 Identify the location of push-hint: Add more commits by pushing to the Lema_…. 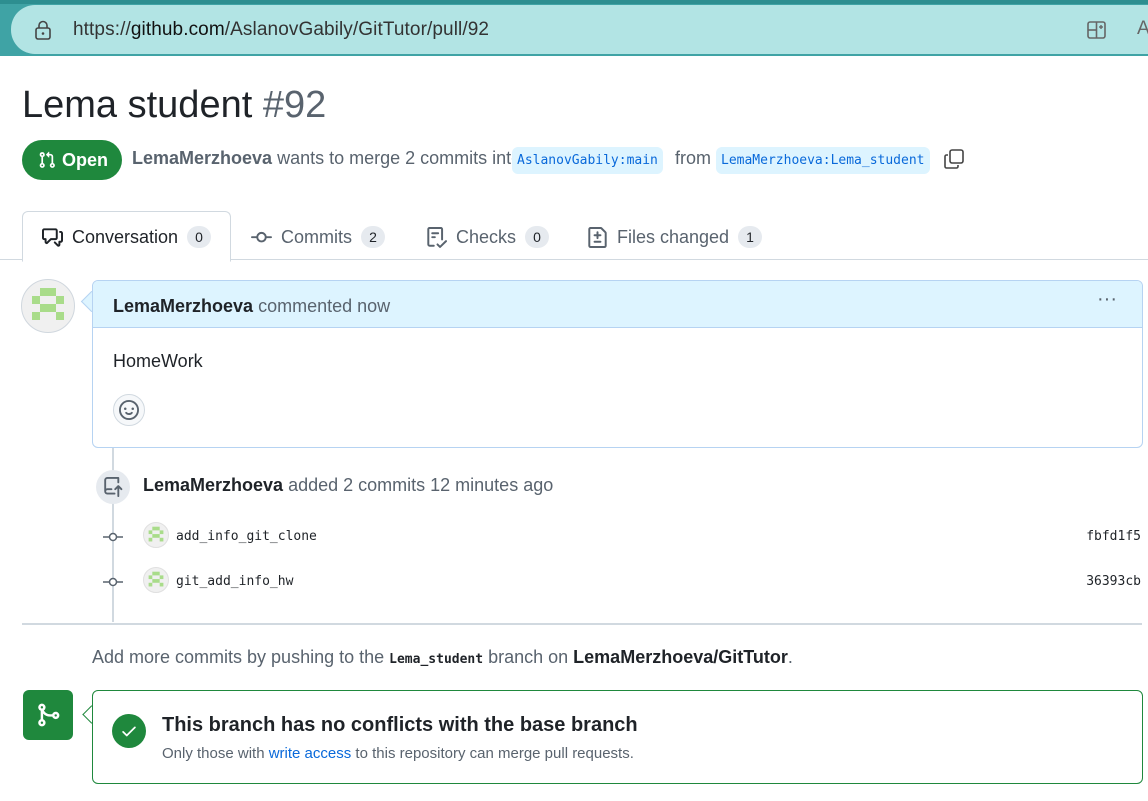
(442, 657).